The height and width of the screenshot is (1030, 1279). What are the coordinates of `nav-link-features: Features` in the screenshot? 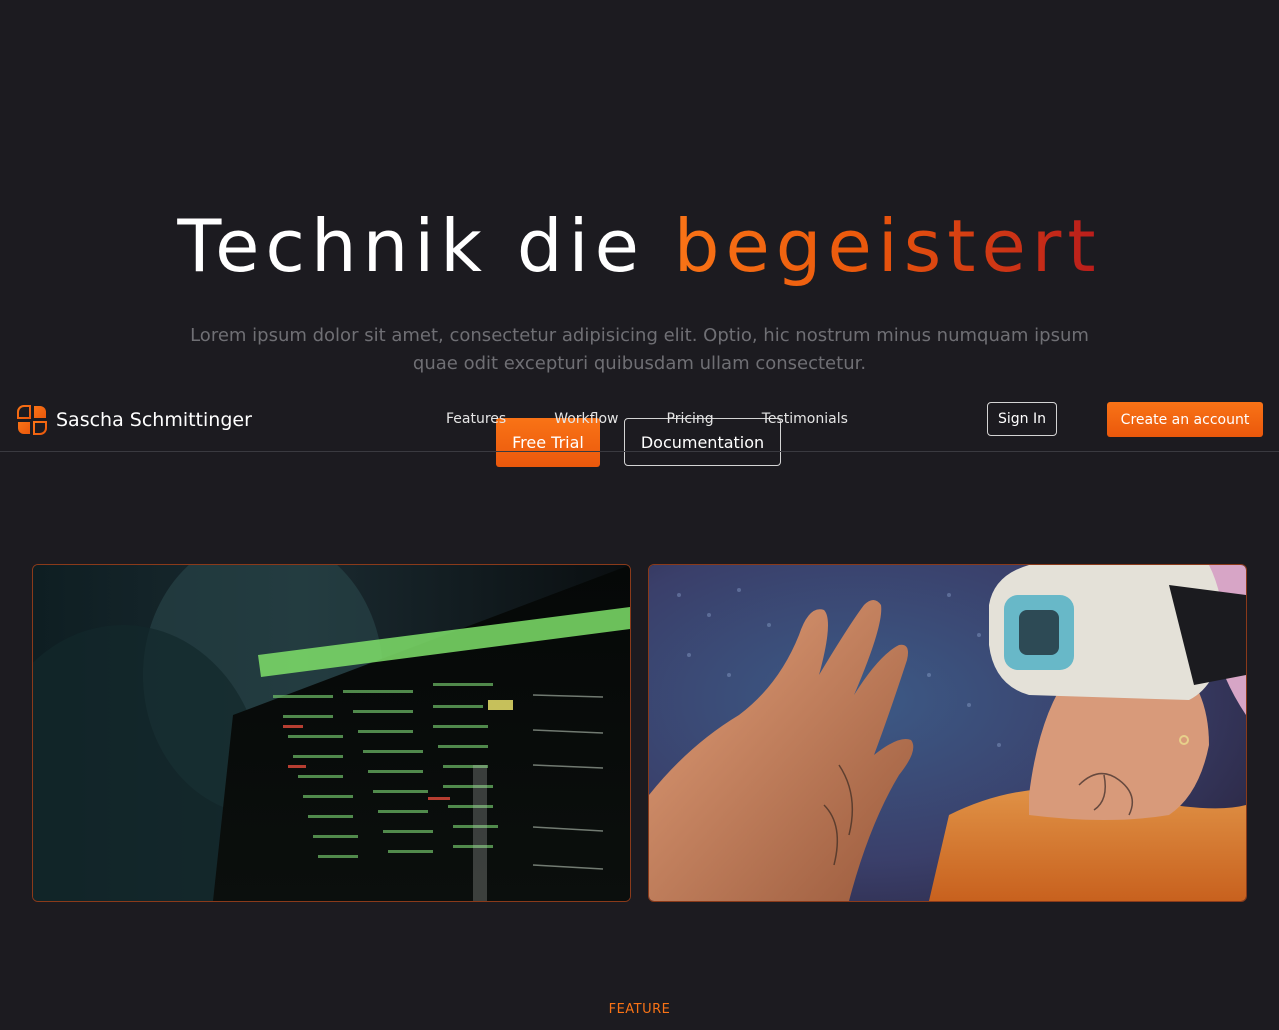 It's located at (476, 419).